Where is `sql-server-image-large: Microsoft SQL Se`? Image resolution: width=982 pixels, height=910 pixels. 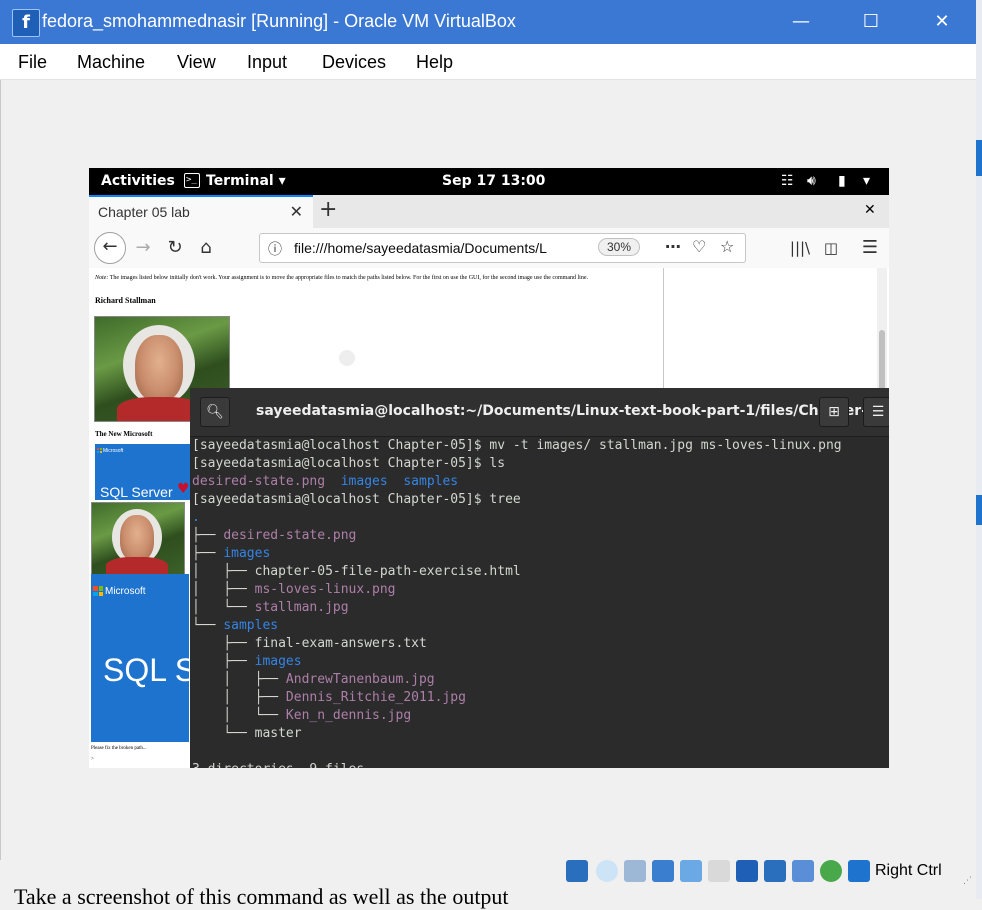
sql-server-image-large: Microsoft SQL Se is located at coordinates (140, 658).